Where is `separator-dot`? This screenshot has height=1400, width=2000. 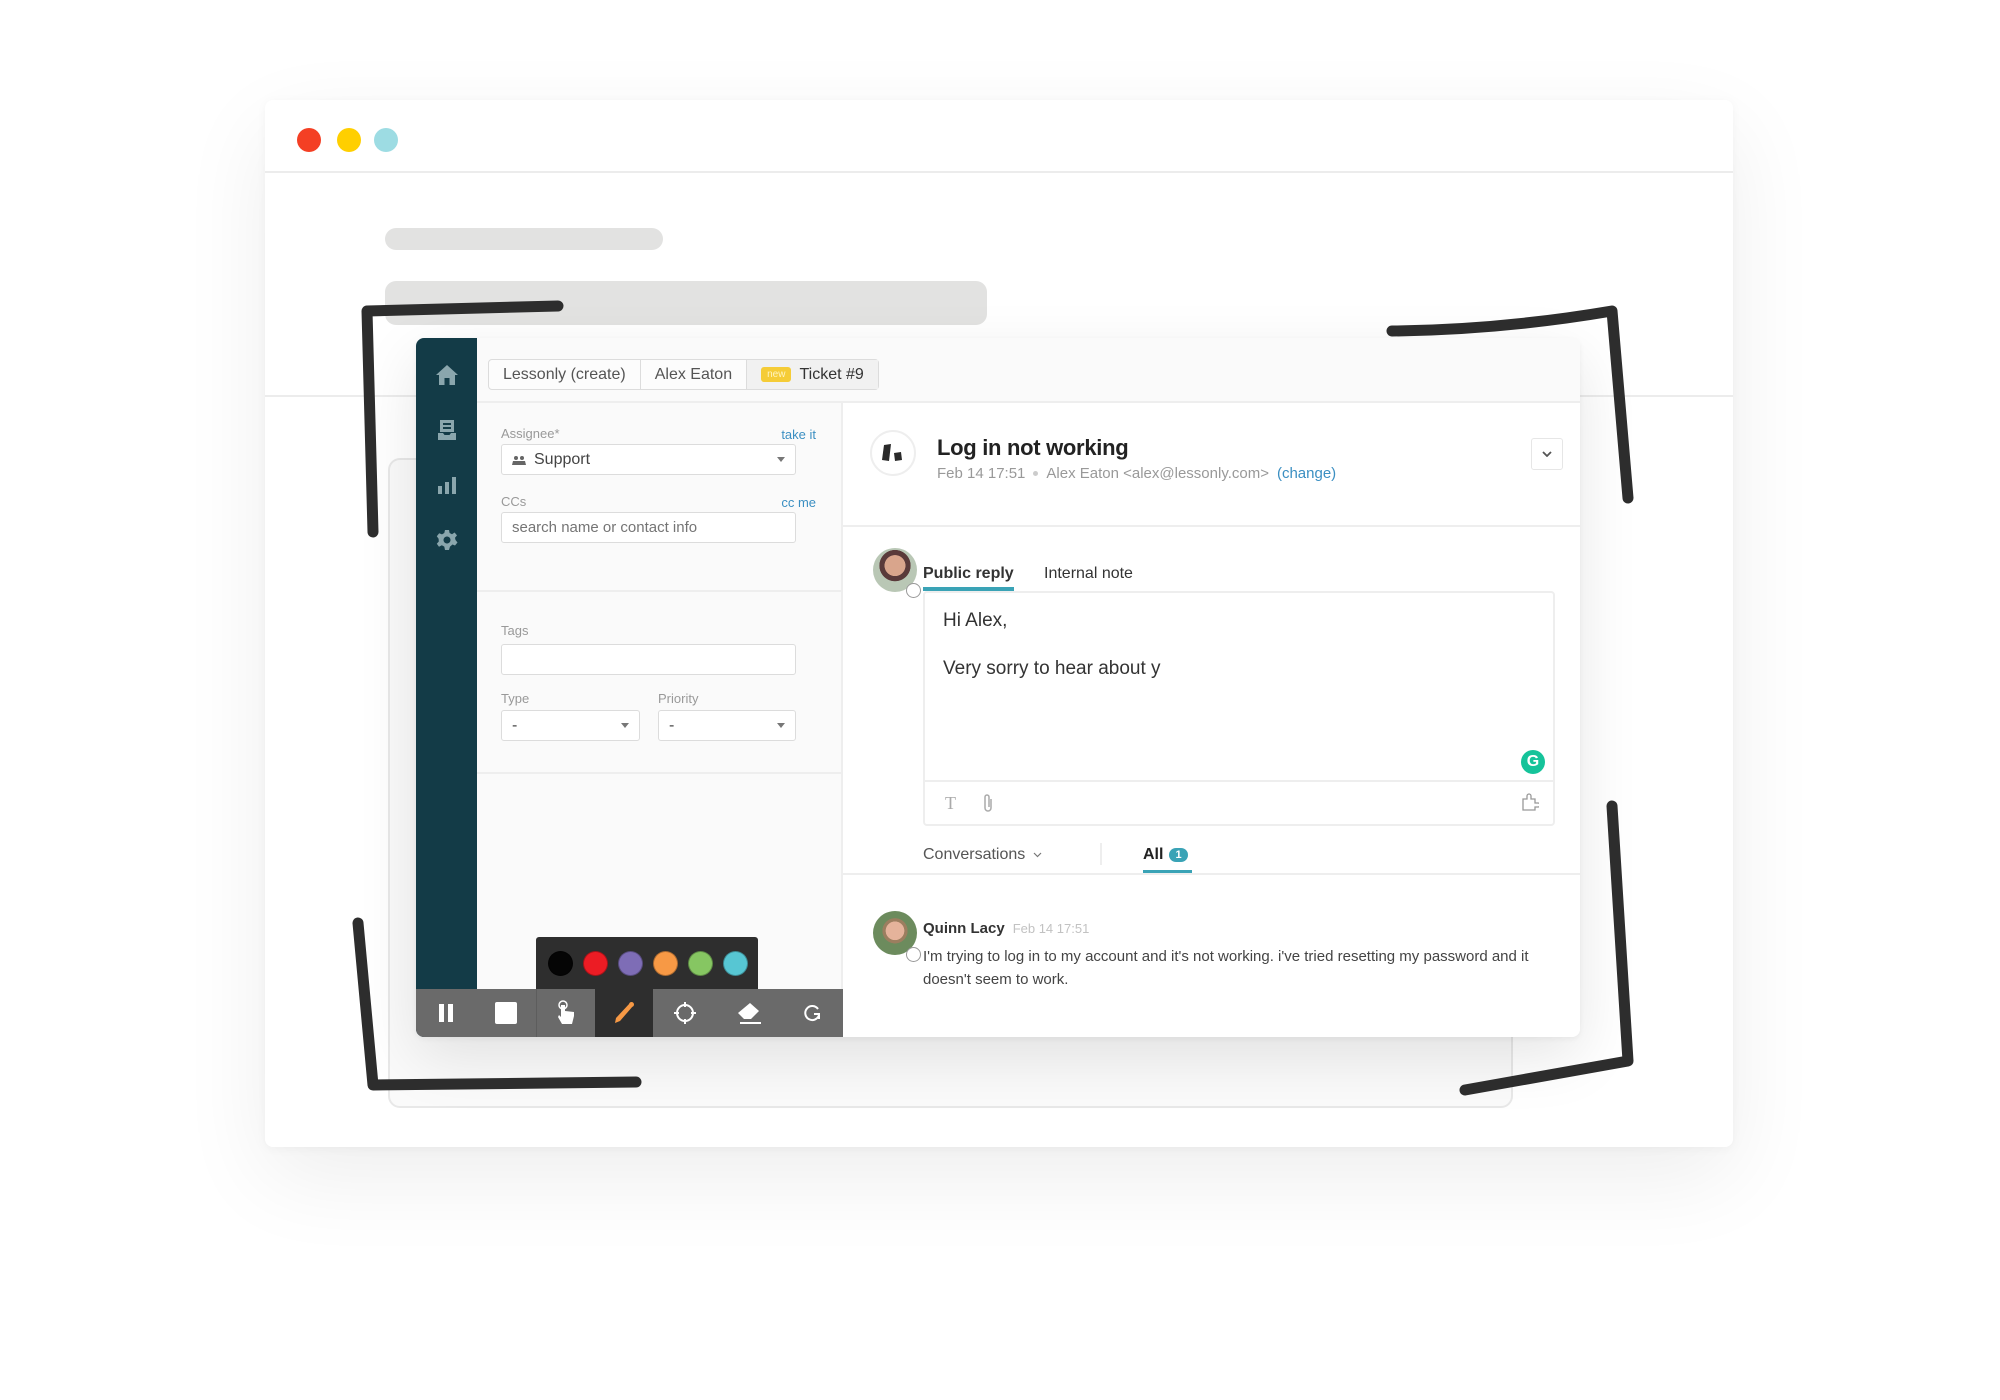
separator-dot is located at coordinates (1036, 473).